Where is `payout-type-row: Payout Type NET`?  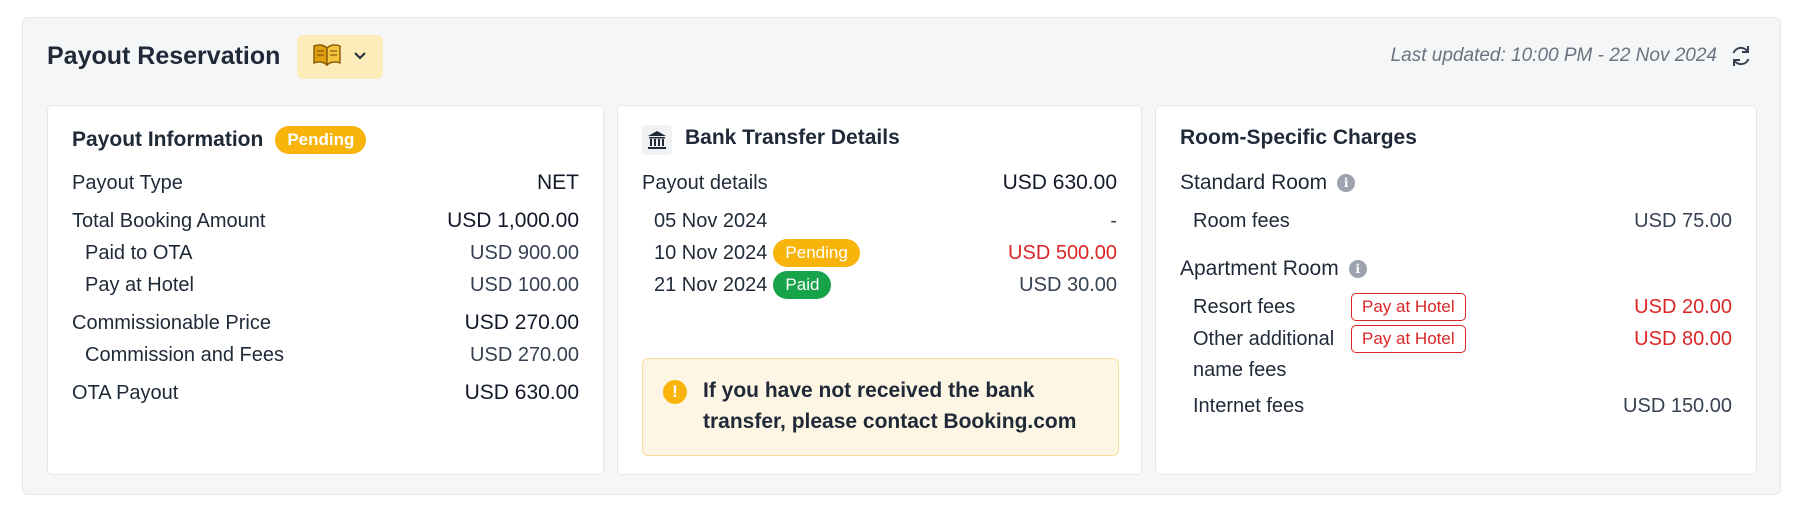
payout-type-row: Payout Type NET is located at coordinates (325, 183).